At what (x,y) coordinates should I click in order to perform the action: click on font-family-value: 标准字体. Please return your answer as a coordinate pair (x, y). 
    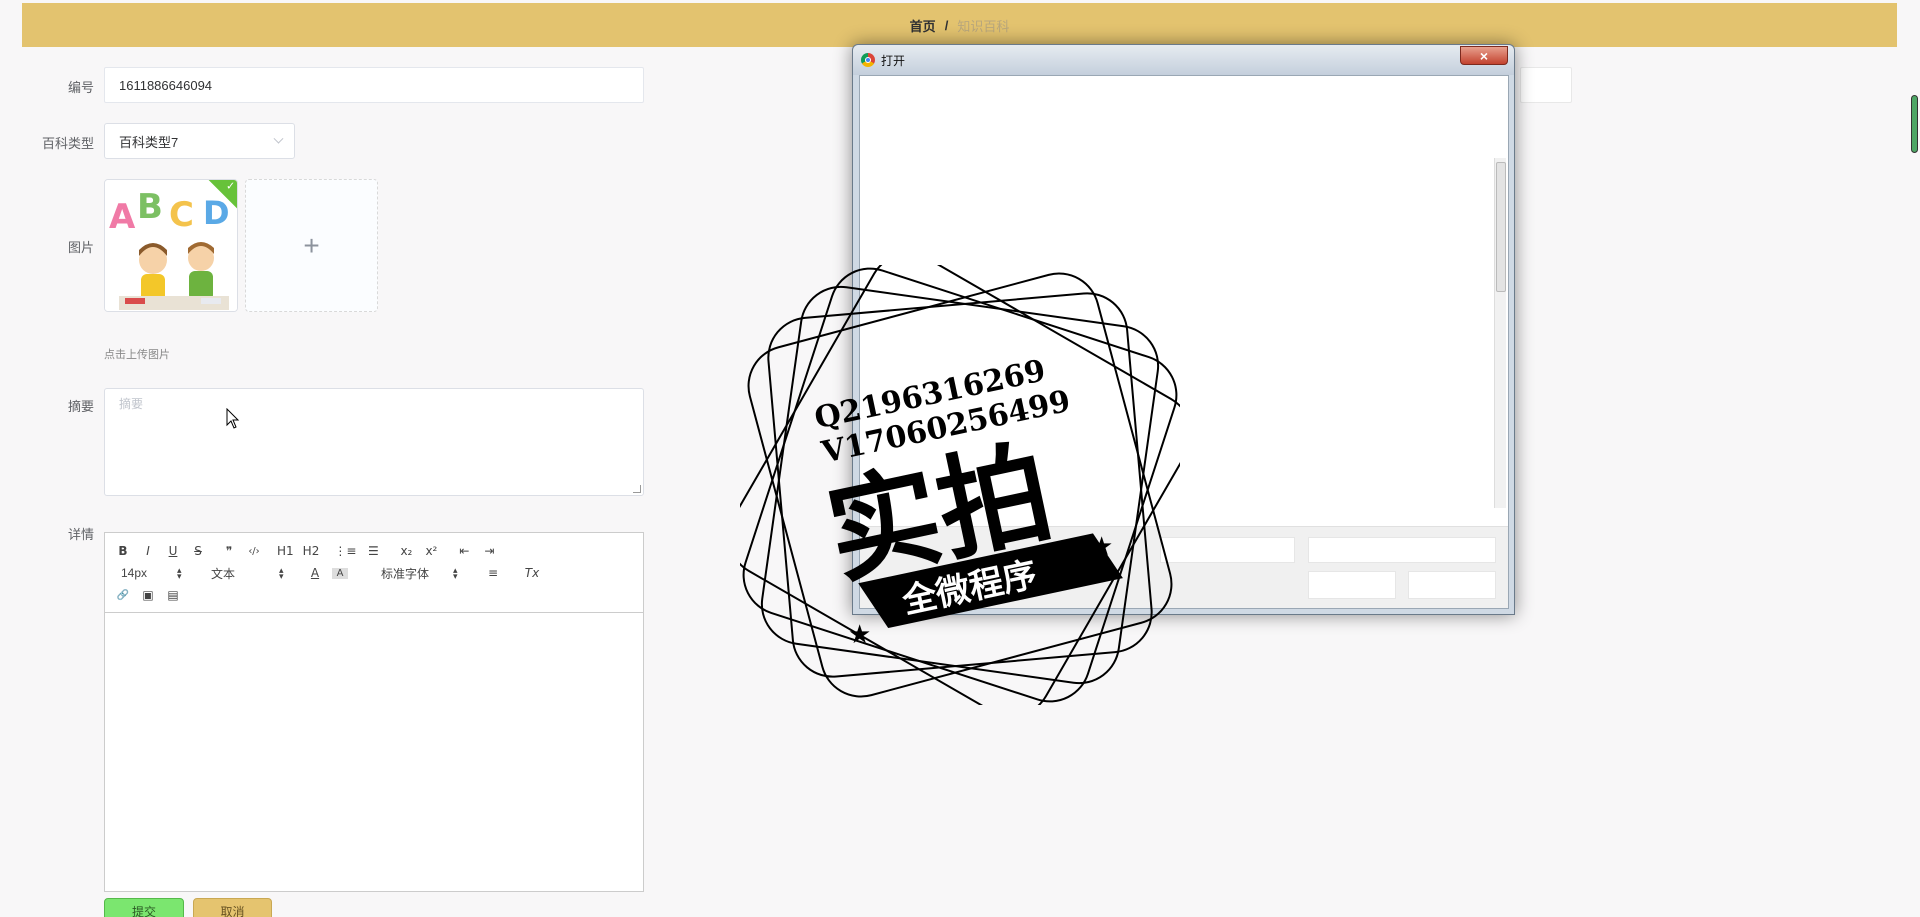
    Looking at the image, I should click on (405, 573).